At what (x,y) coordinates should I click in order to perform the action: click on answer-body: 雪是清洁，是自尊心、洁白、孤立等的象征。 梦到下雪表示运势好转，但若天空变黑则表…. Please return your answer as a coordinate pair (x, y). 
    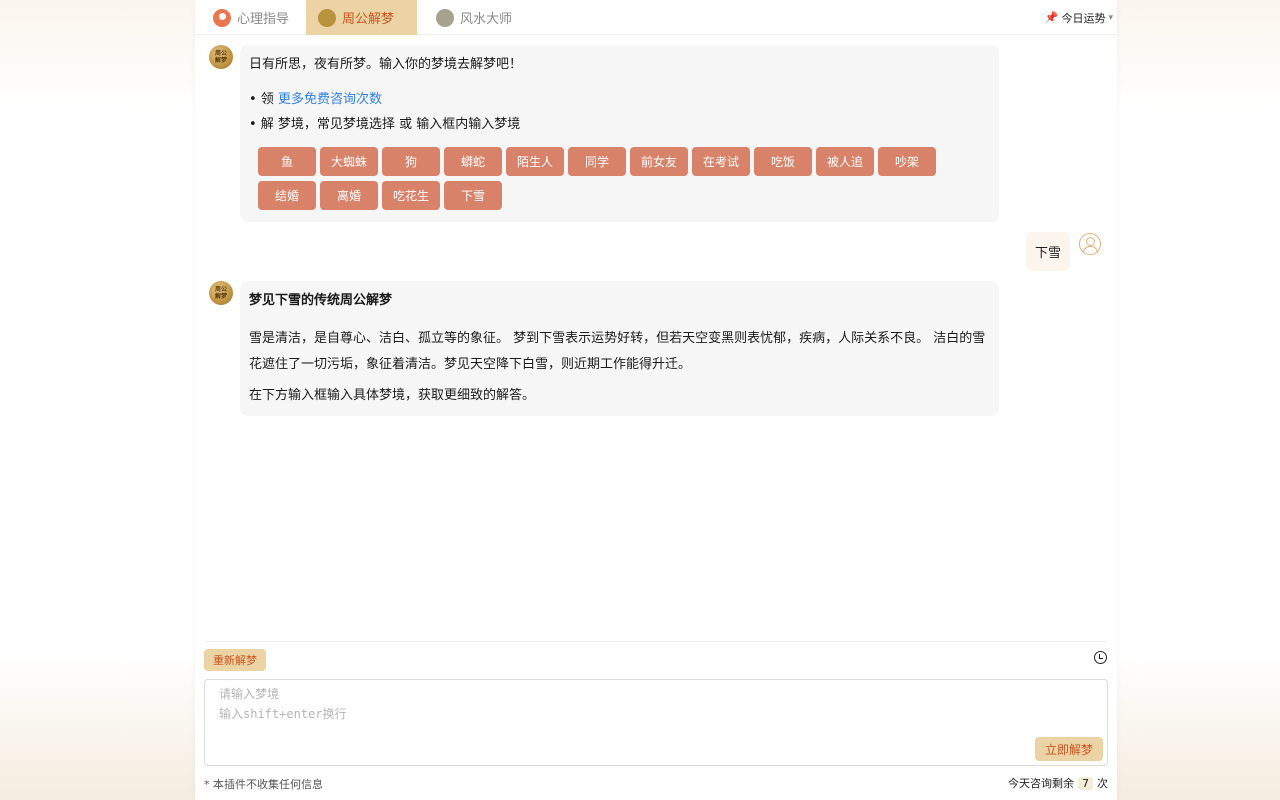
    Looking at the image, I should click on (617, 351).